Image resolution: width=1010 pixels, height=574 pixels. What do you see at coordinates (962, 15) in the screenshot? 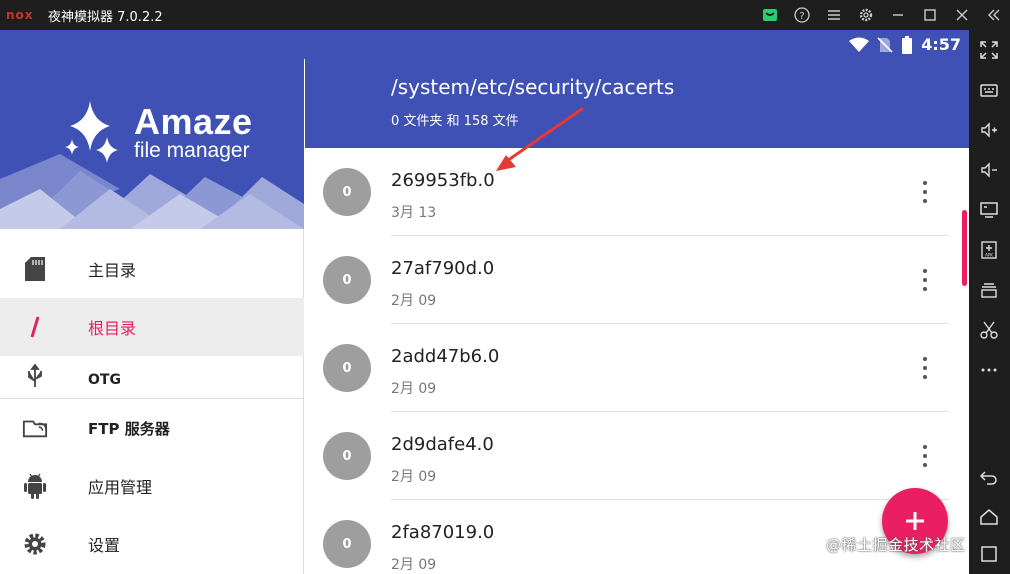
I see `close-icon` at bounding box center [962, 15].